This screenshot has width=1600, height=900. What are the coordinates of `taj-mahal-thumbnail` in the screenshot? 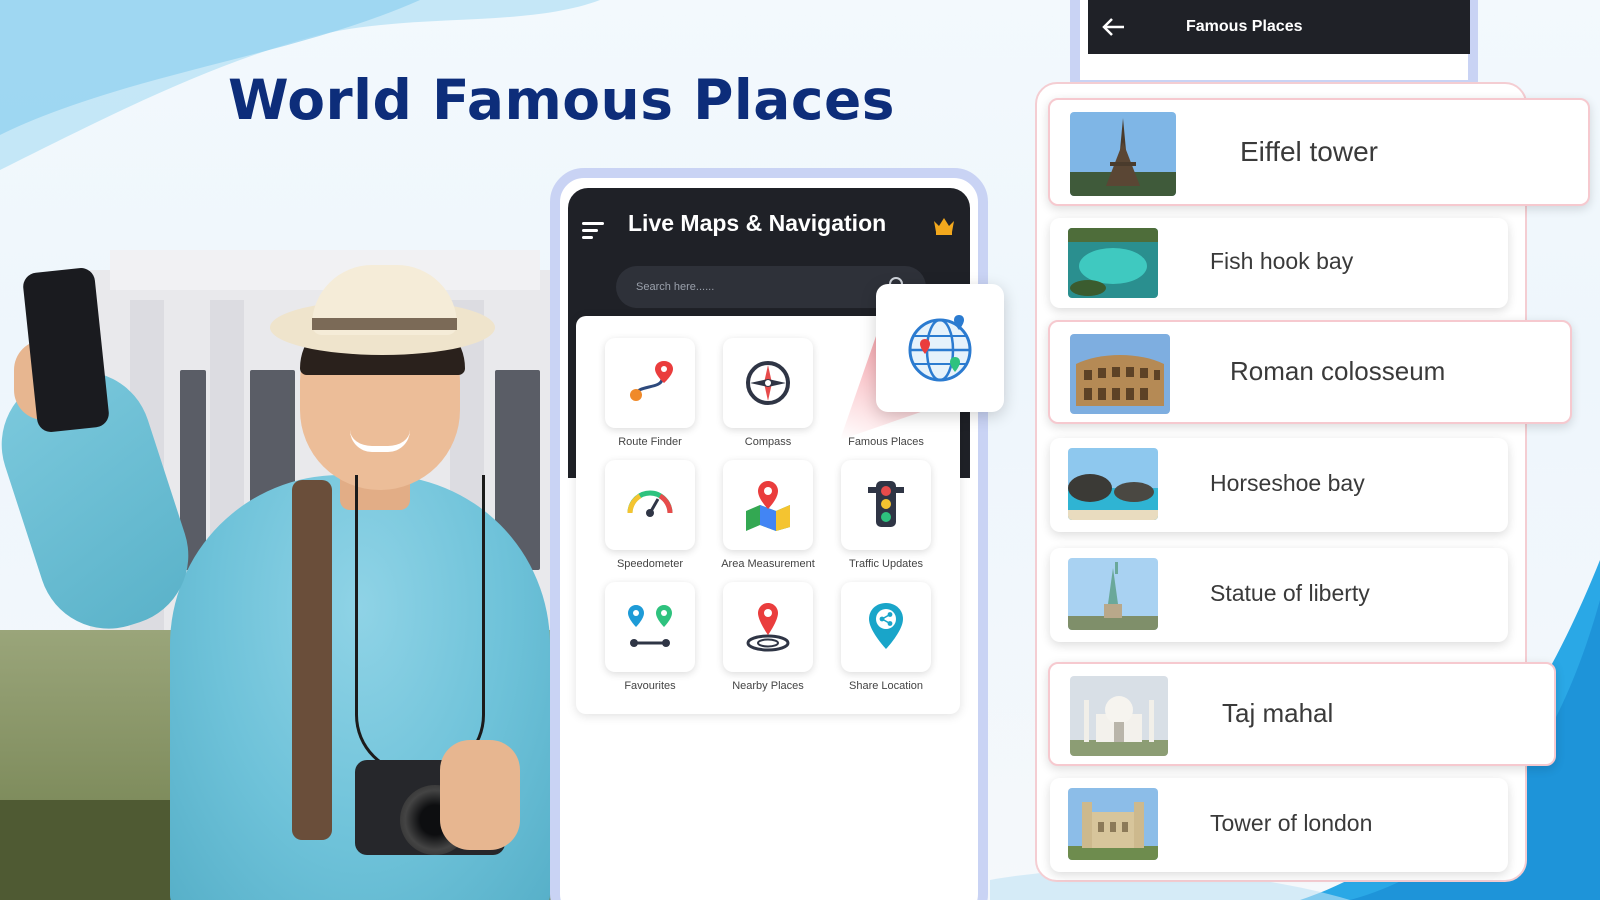 It's located at (1119, 716).